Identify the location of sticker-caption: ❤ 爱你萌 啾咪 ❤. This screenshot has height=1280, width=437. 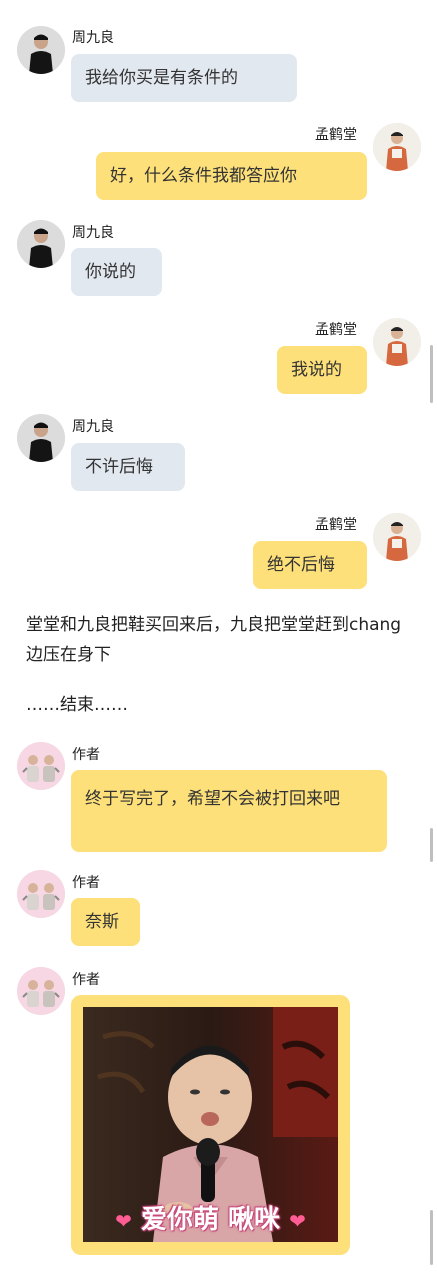
(210, 1217).